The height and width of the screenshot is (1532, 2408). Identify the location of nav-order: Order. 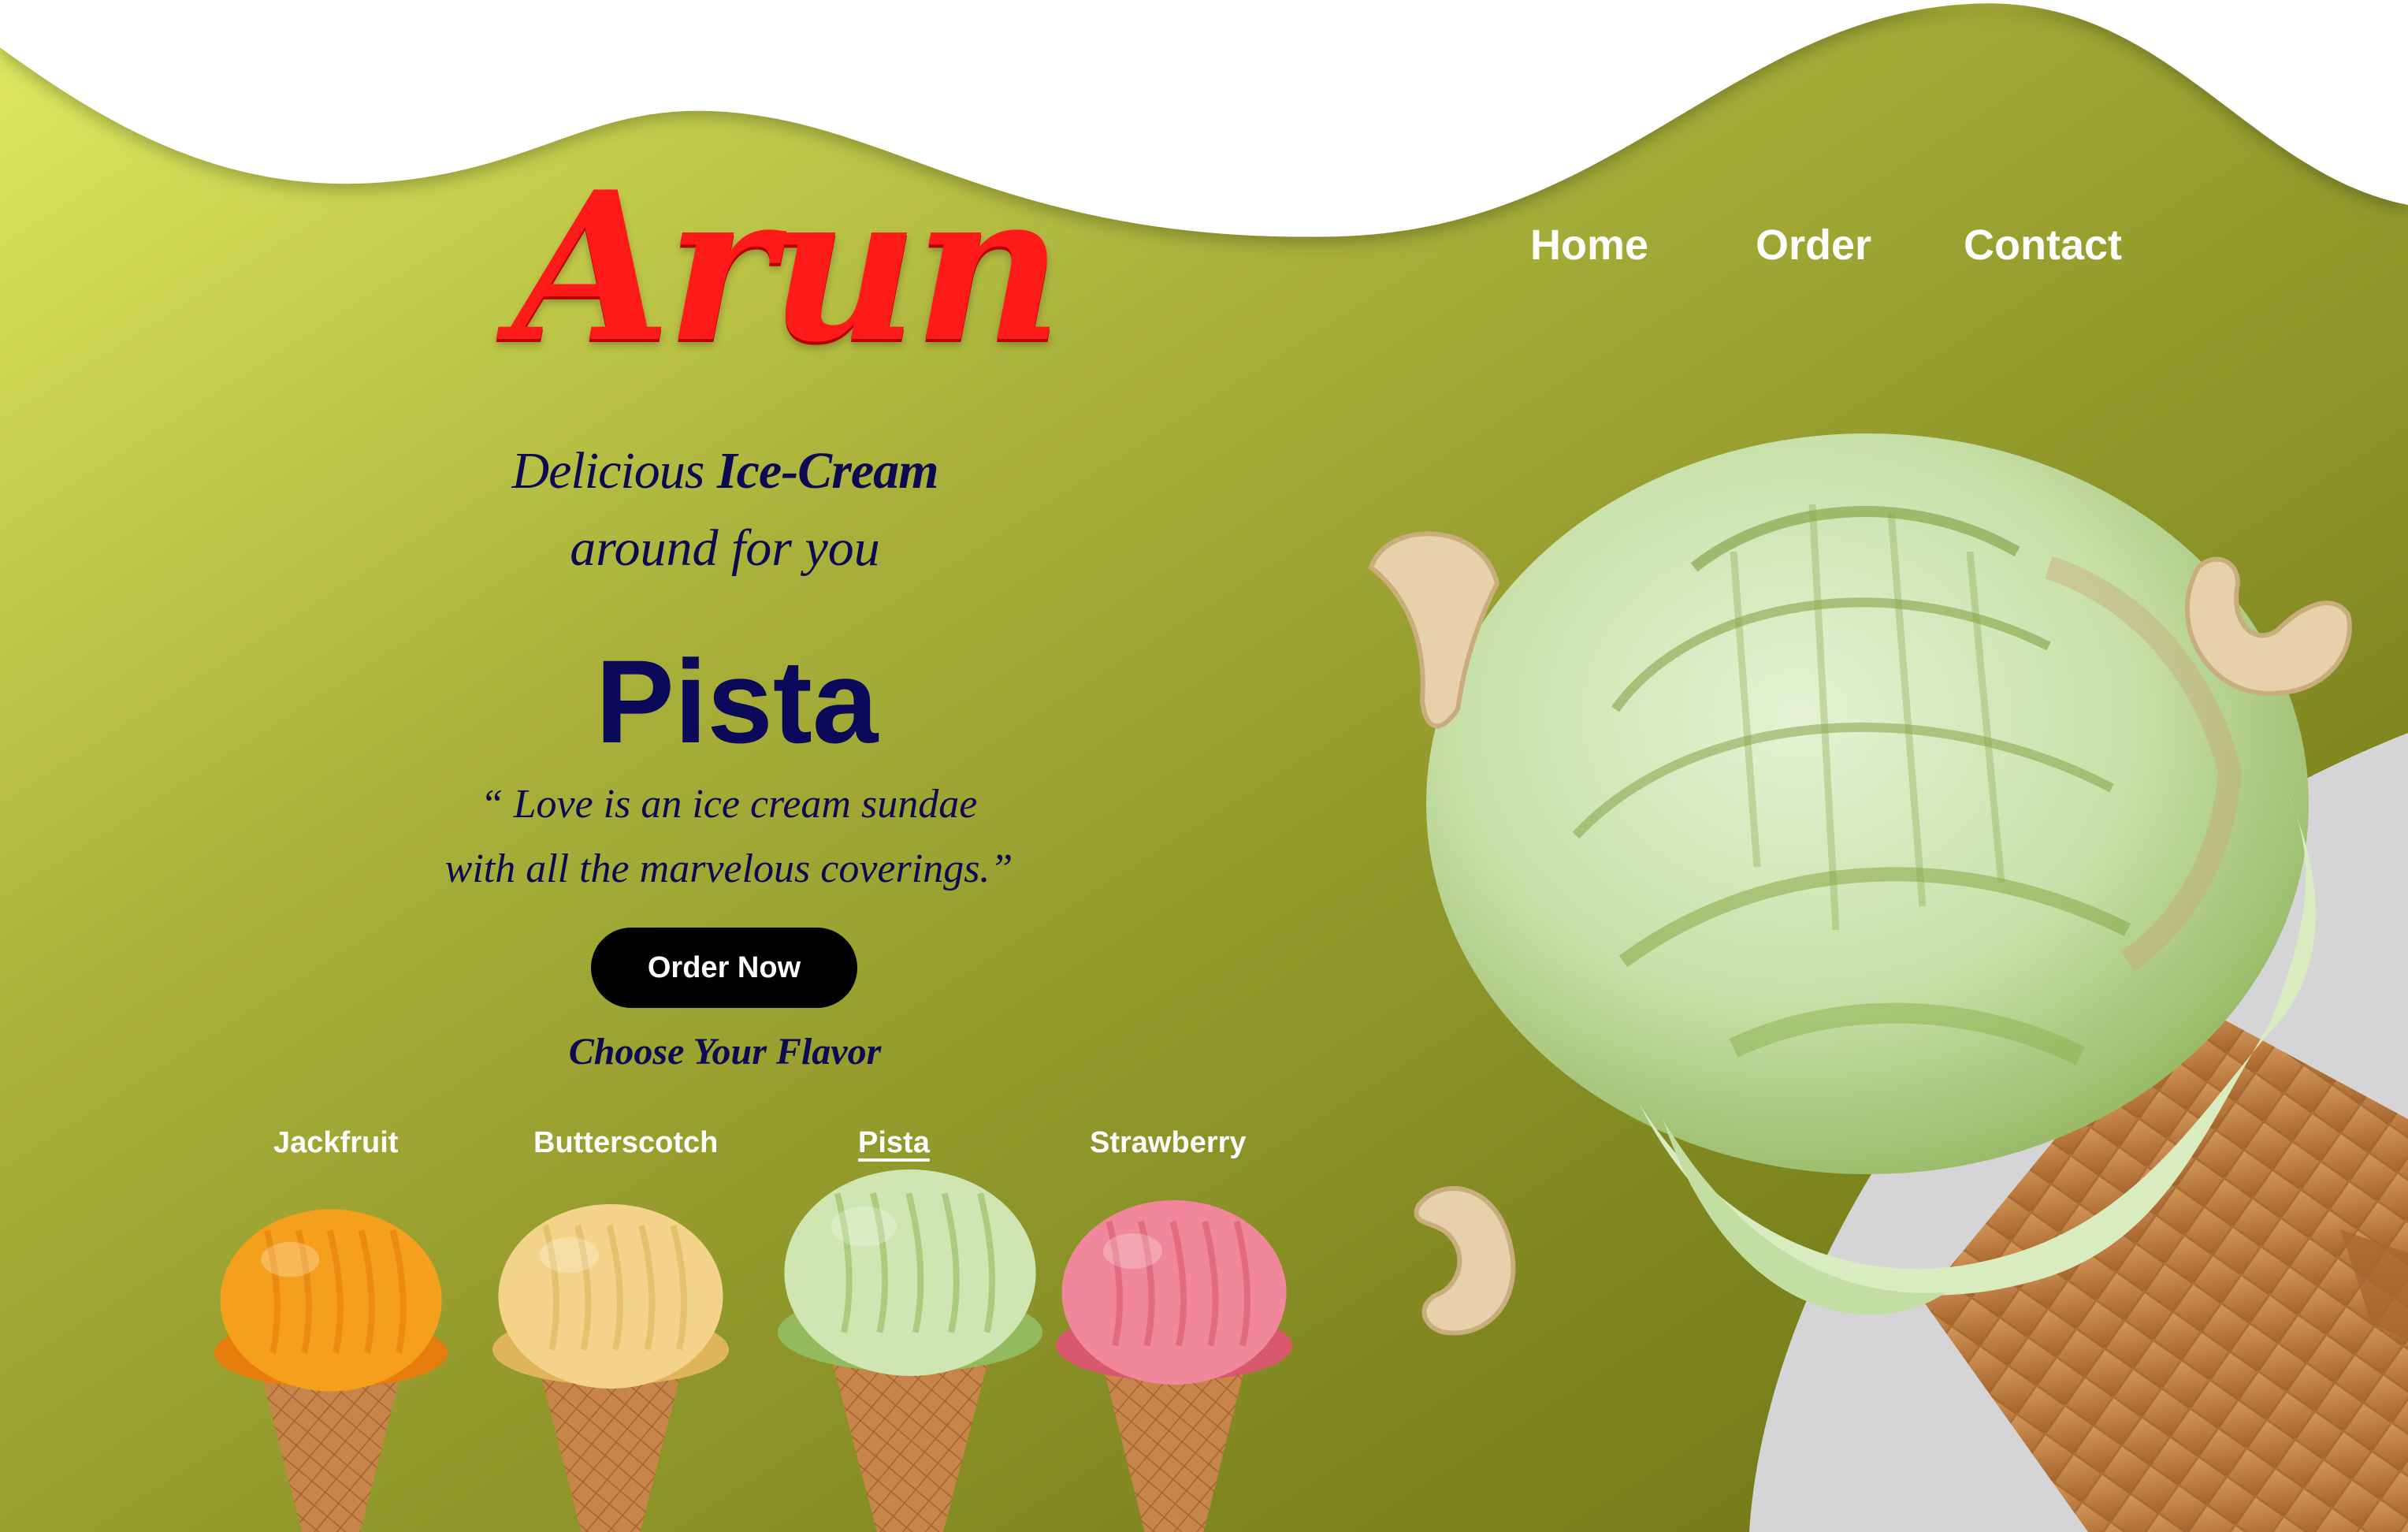
(1814, 245).